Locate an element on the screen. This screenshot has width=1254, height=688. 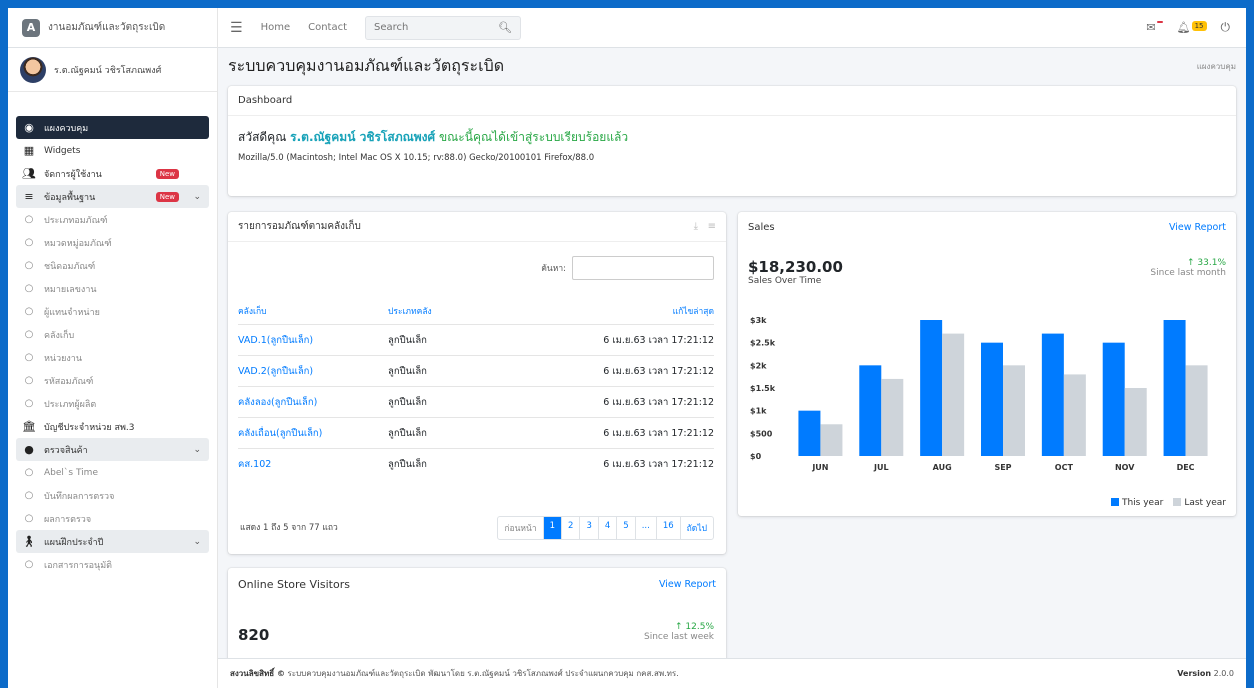
page-link: 1 is located at coordinates (552, 528).